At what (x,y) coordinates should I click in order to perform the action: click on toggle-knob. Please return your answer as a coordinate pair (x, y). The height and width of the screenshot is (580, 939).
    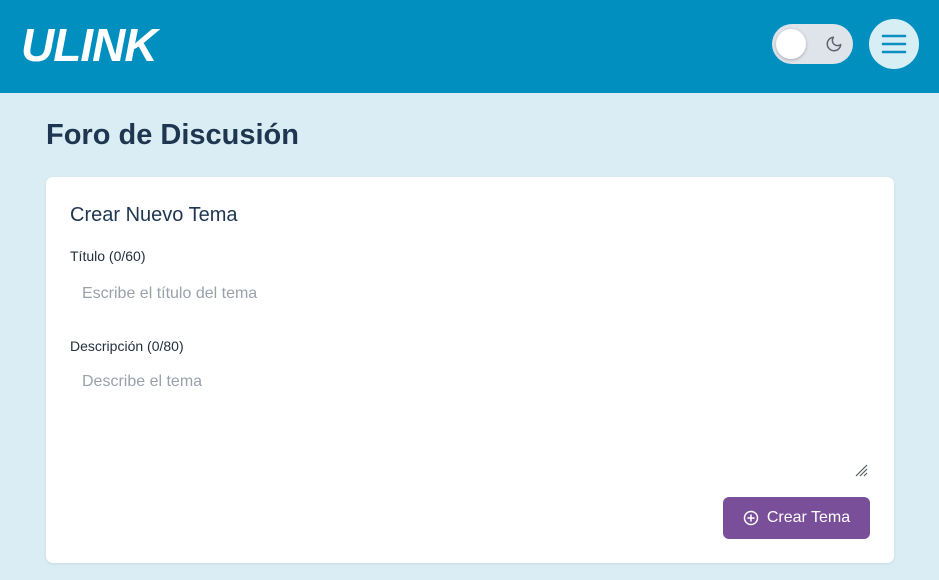
    Looking at the image, I should click on (791, 44).